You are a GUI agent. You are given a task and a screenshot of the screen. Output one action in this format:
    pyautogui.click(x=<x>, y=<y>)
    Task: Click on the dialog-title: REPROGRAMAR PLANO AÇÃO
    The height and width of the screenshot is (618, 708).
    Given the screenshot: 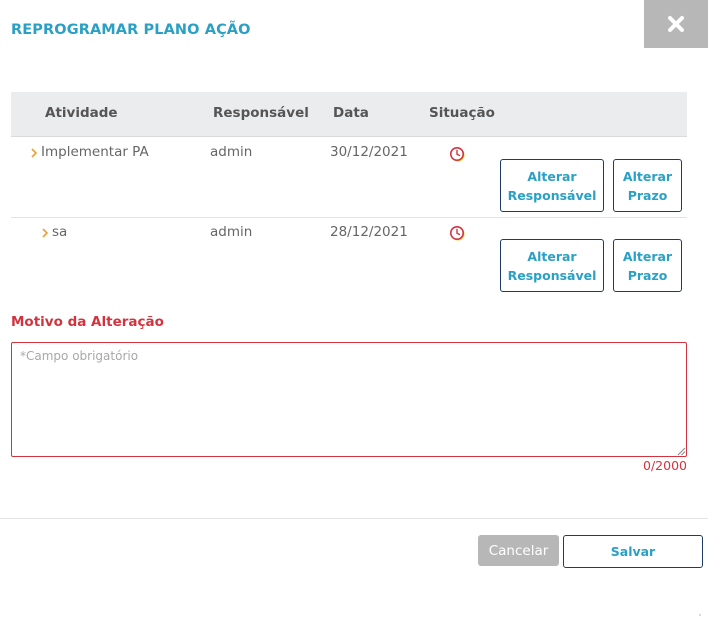 What is the action you would take?
    pyautogui.click(x=131, y=30)
    